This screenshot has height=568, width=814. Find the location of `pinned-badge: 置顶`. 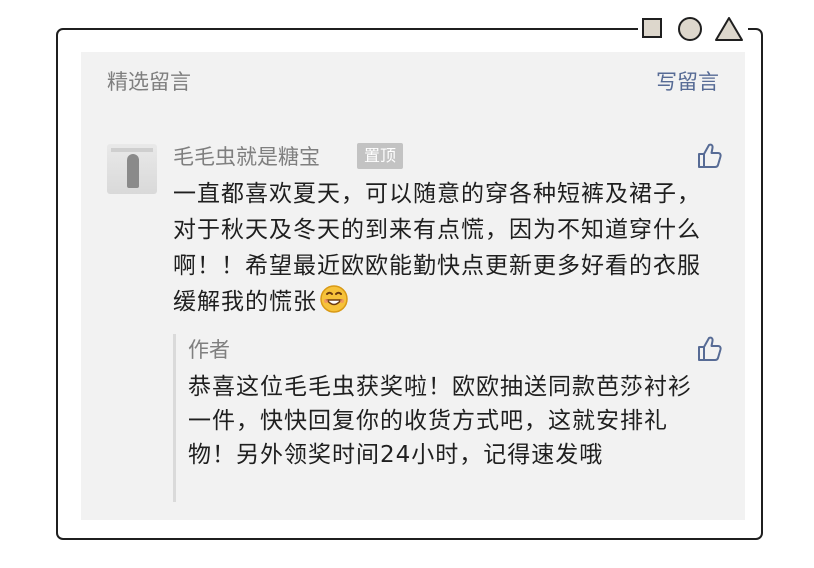

pinned-badge: 置顶 is located at coordinates (380, 156).